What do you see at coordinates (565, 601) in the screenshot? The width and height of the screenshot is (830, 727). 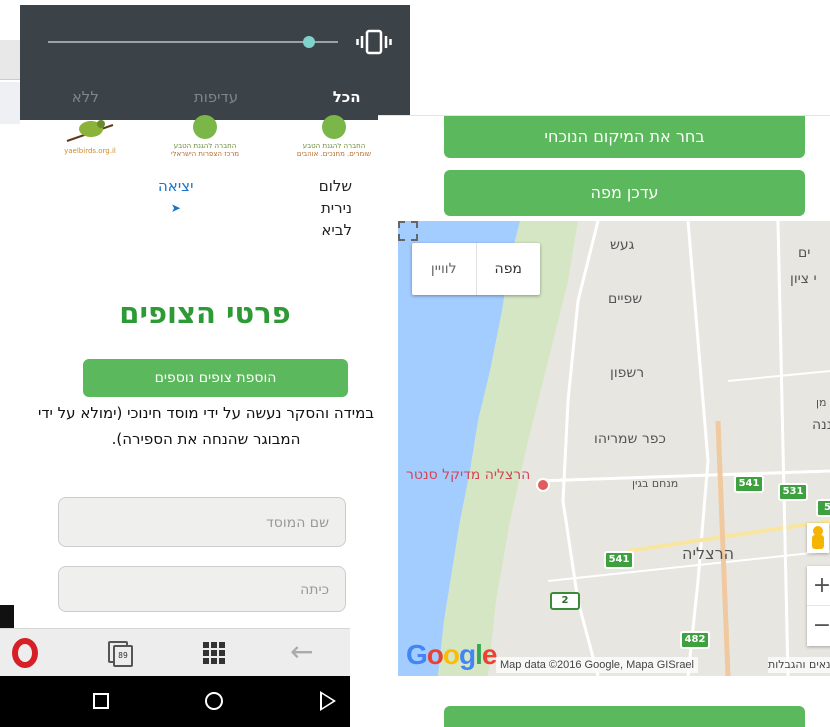 I see `road-shield: 2` at bounding box center [565, 601].